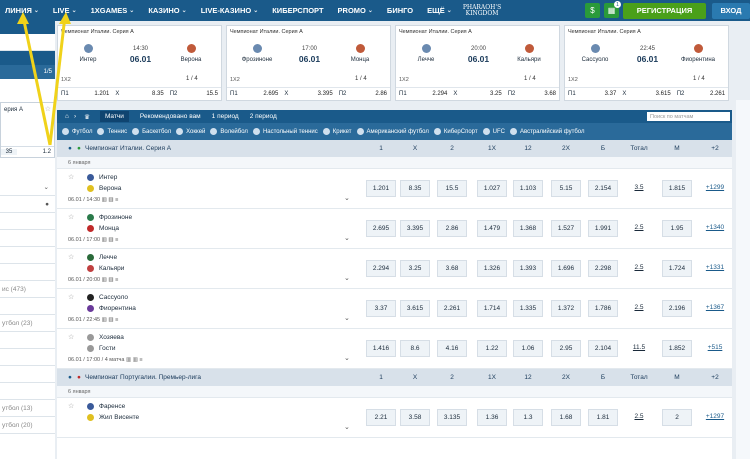 The width and height of the screenshot is (750, 459). What do you see at coordinates (566, 348) in the screenshot?
I see `odds-cell: 2.95` at bounding box center [566, 348].